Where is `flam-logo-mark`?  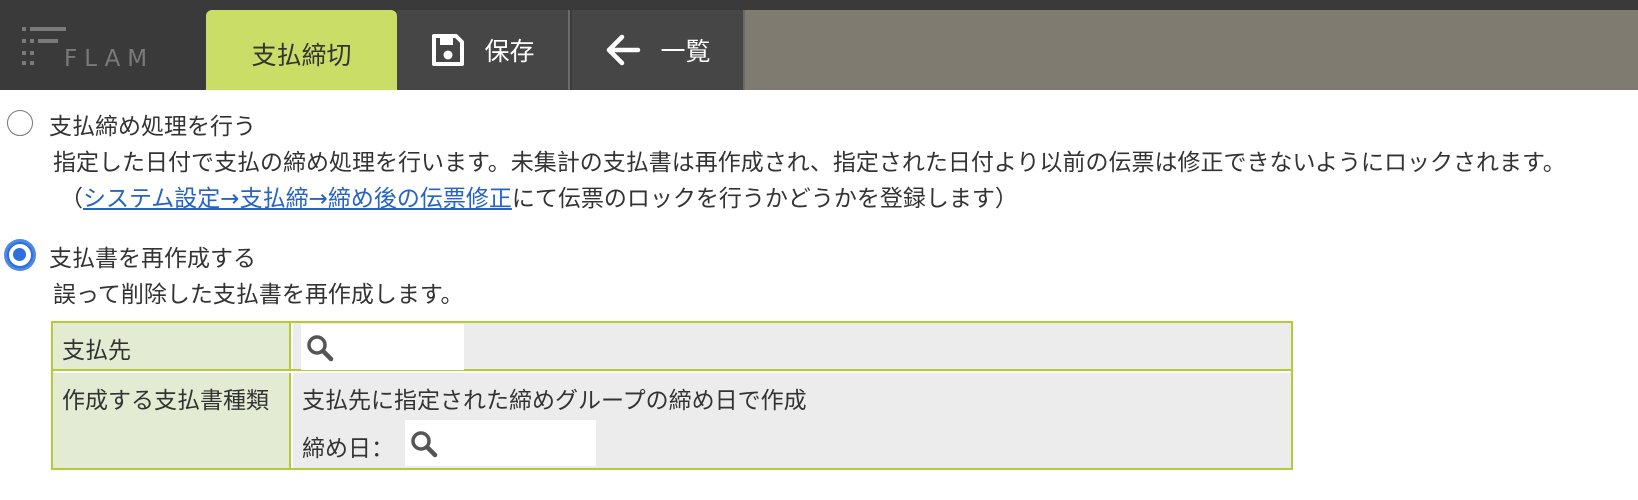
flam-logo-mark is located at coordinates (44, 46).